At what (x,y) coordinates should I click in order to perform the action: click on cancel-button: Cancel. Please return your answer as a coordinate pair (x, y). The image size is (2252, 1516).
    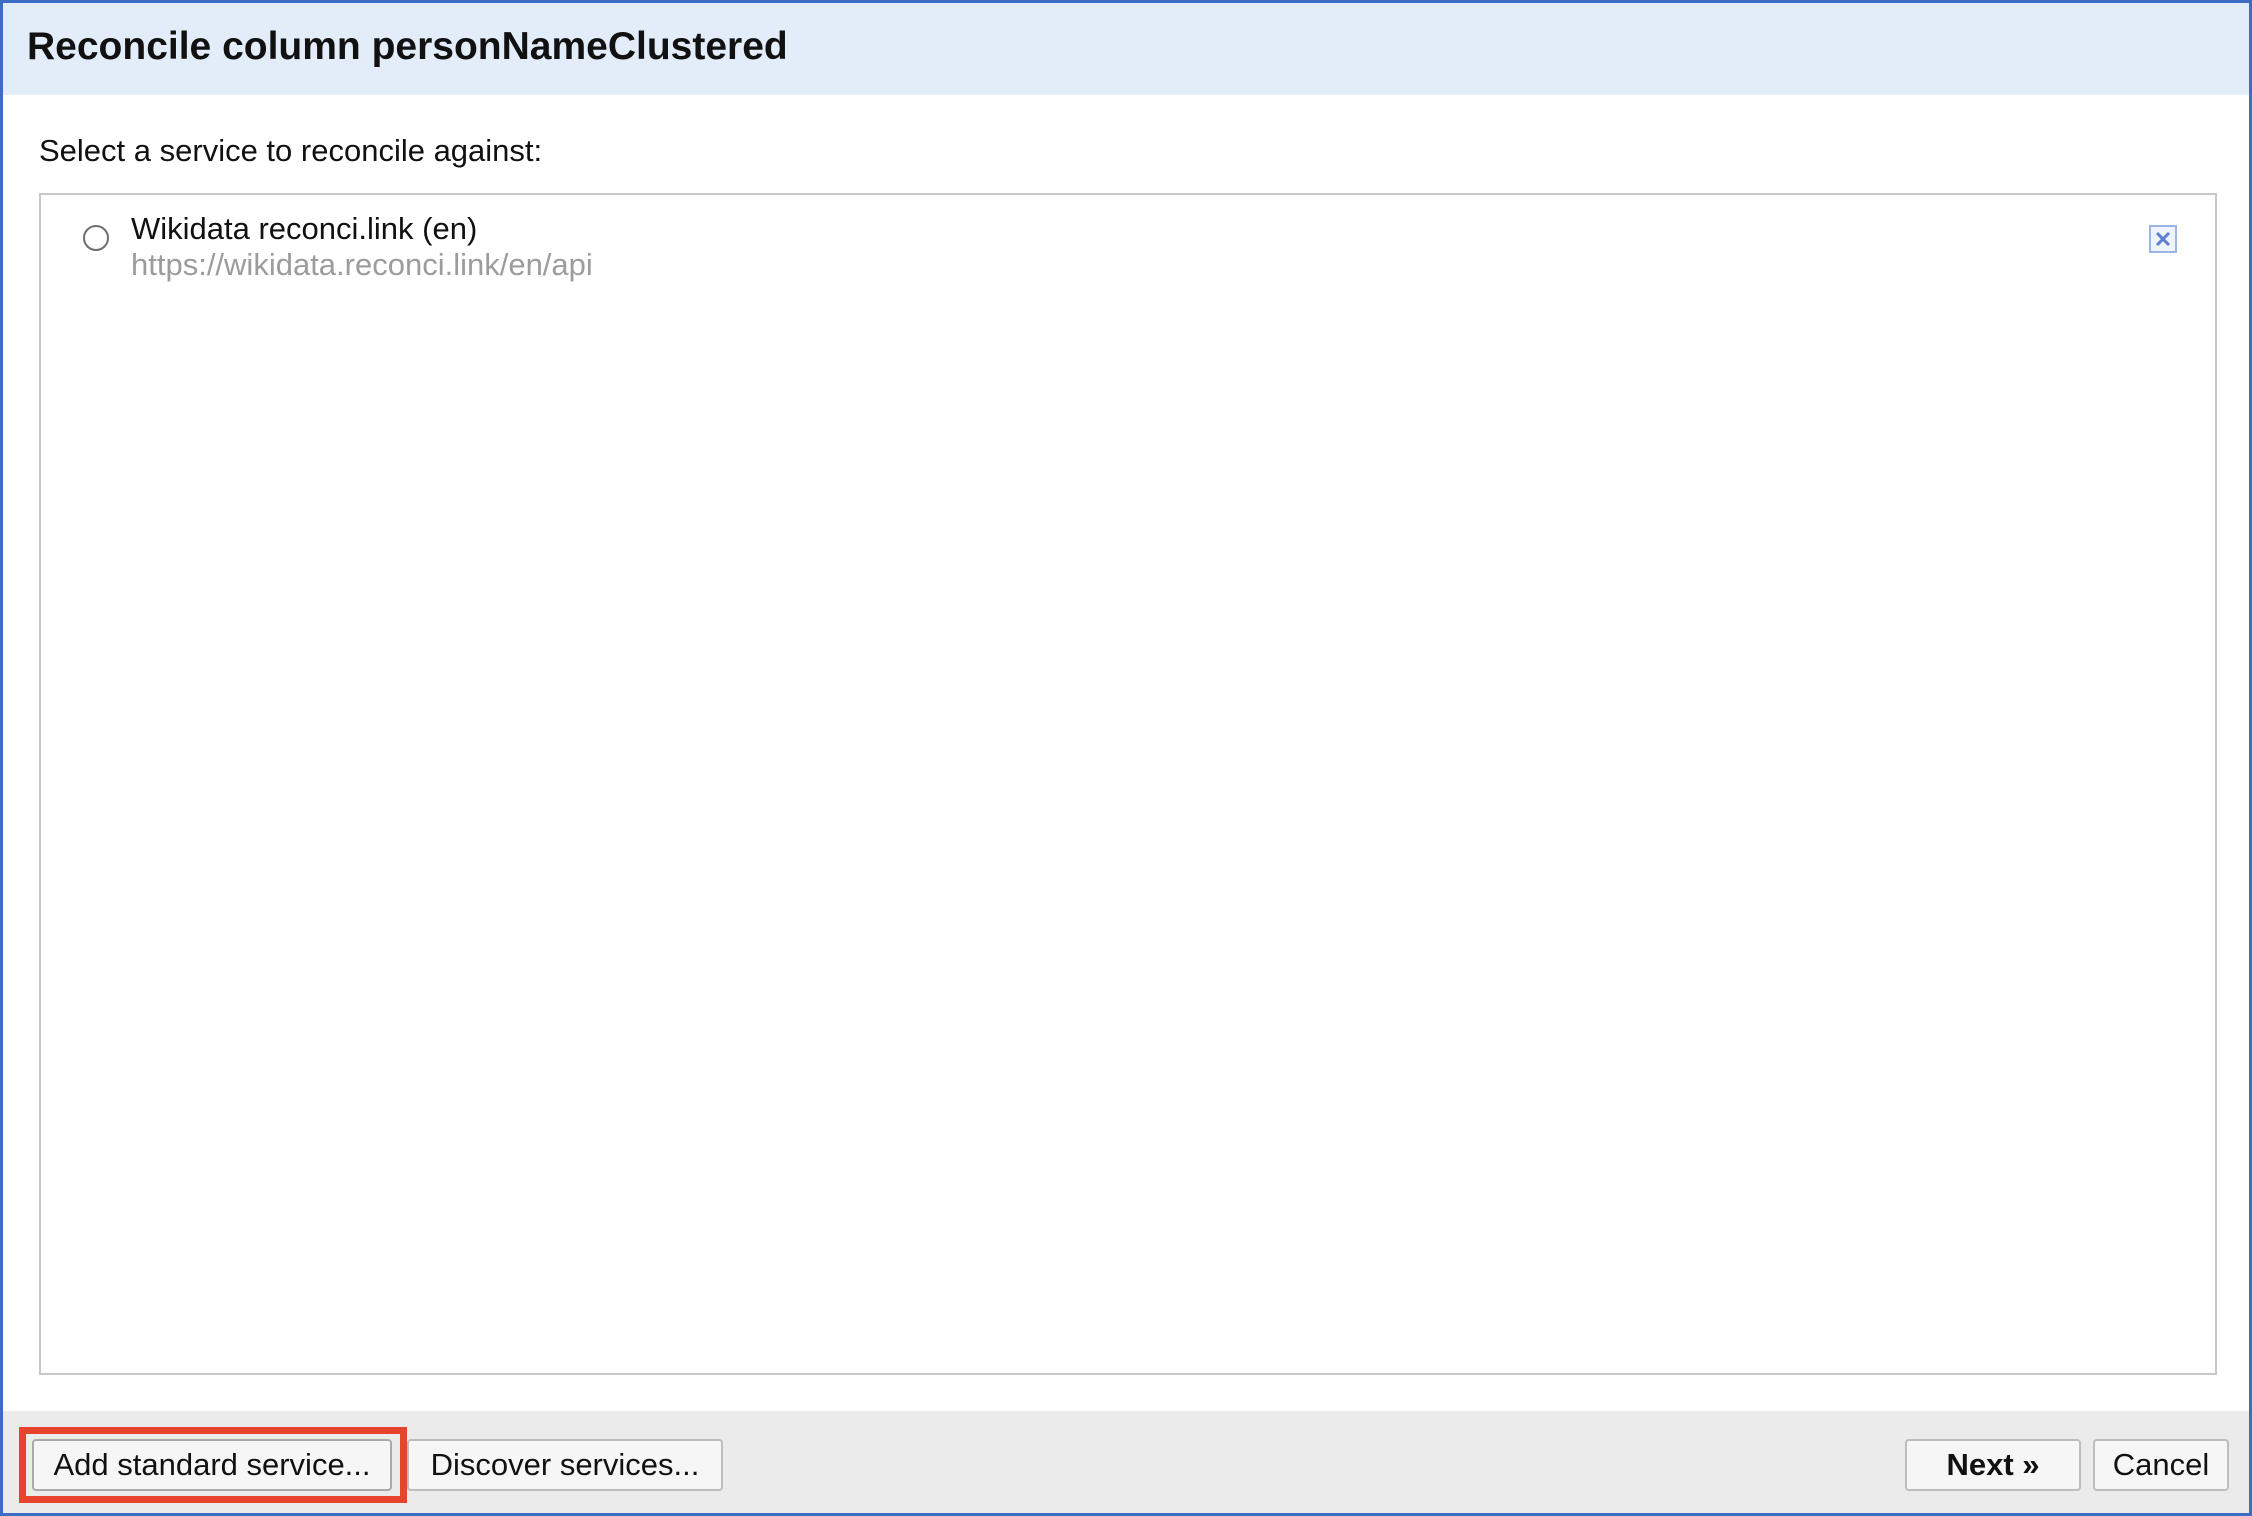
    Looking at the image, I should click on (2161, 1465).